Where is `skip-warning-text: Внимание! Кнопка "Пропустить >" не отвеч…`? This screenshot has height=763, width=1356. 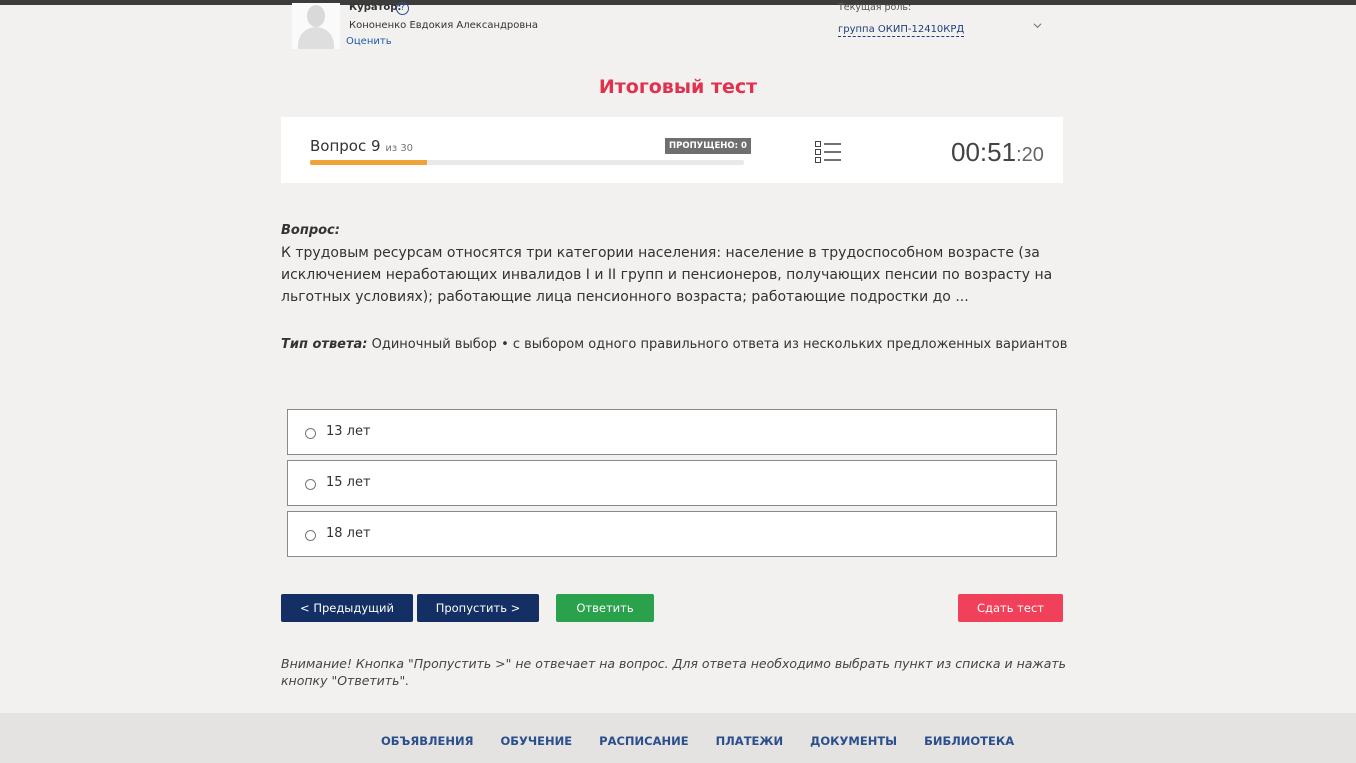
skip-warning-text: Внимание! Кнопка "Пропустить >" не отвеч… is located at coordinates (673, 672).